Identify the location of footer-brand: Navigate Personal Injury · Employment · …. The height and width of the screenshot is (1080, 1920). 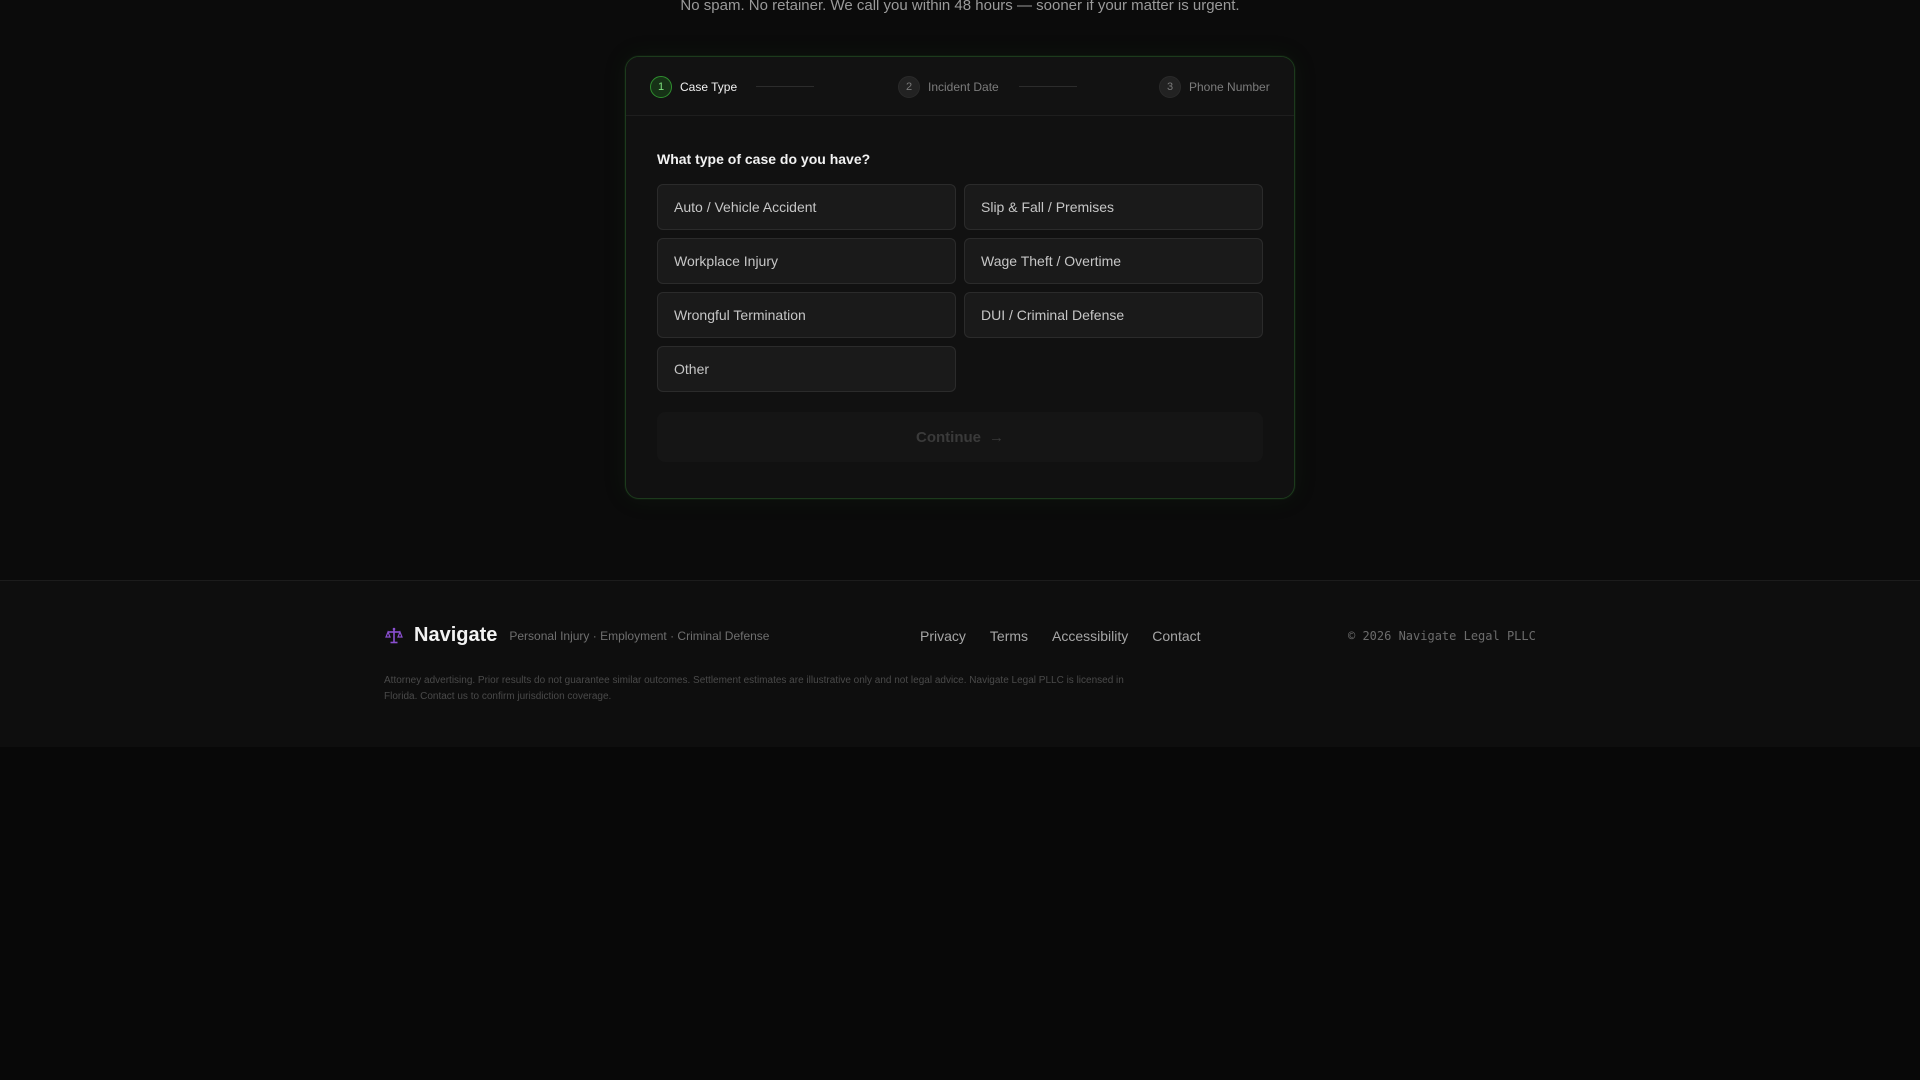
(576, 635).